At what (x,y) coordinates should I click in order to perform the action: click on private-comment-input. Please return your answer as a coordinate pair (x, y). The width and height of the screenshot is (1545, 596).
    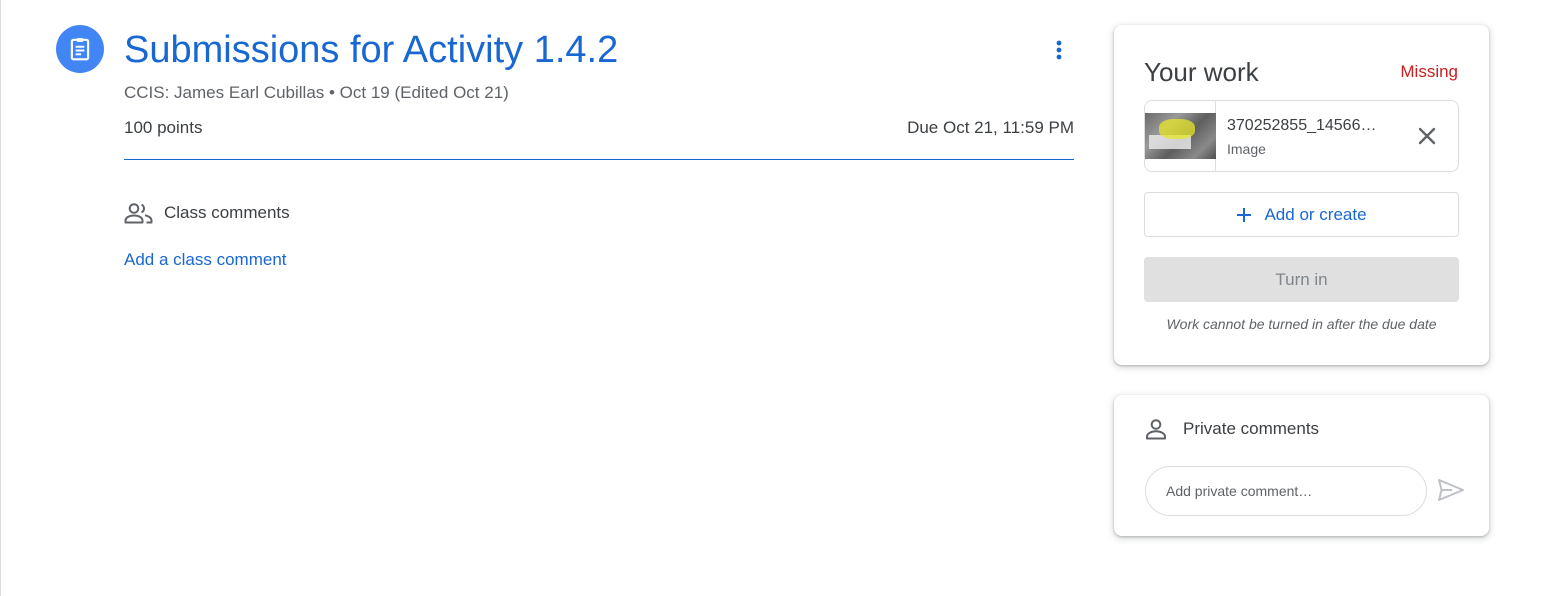
    Looking at the image, I should click on (1286, 491).